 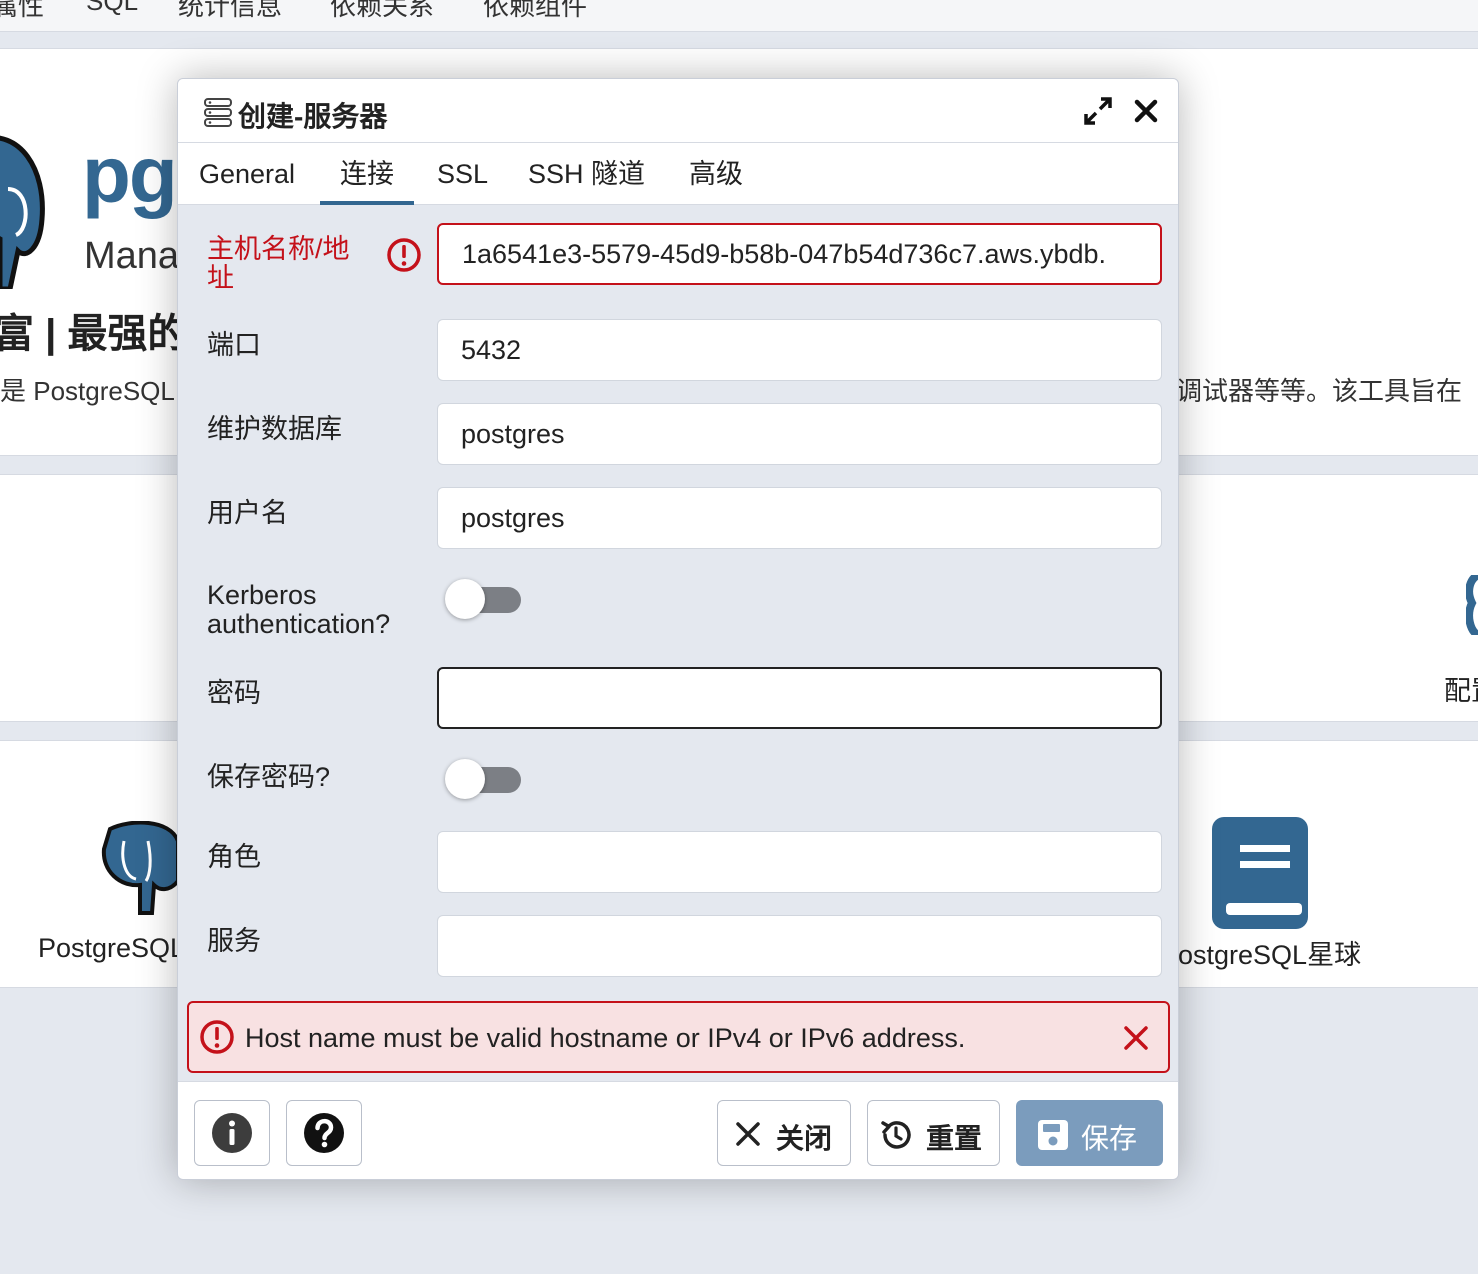 I want to click on dialog-footer: 关闭 重置 保存, so click(x=678, y=1130).